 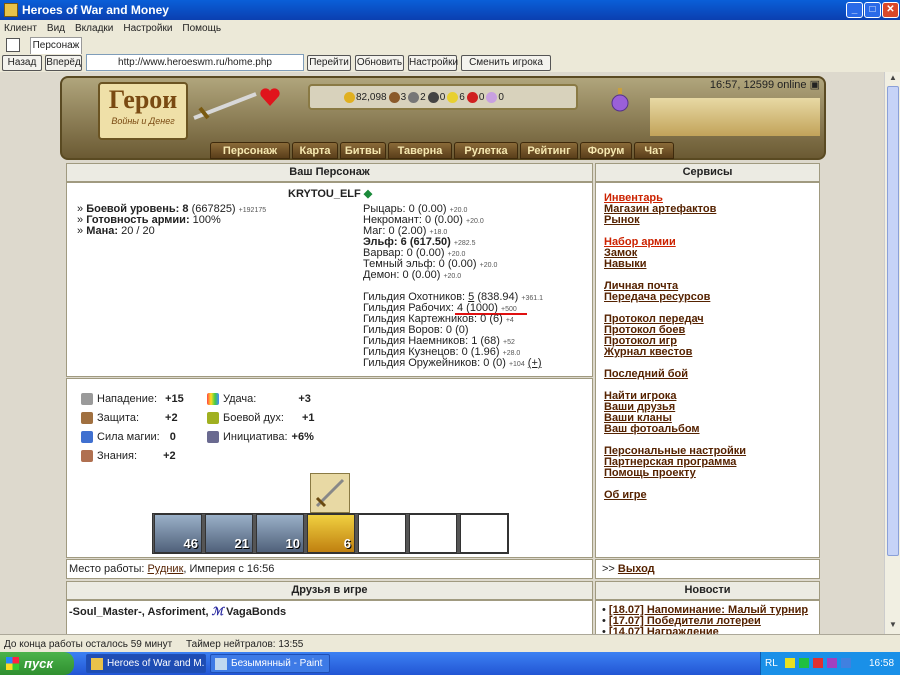 I want to click on nav-character: Персонаж, so click(x=250, y=150).